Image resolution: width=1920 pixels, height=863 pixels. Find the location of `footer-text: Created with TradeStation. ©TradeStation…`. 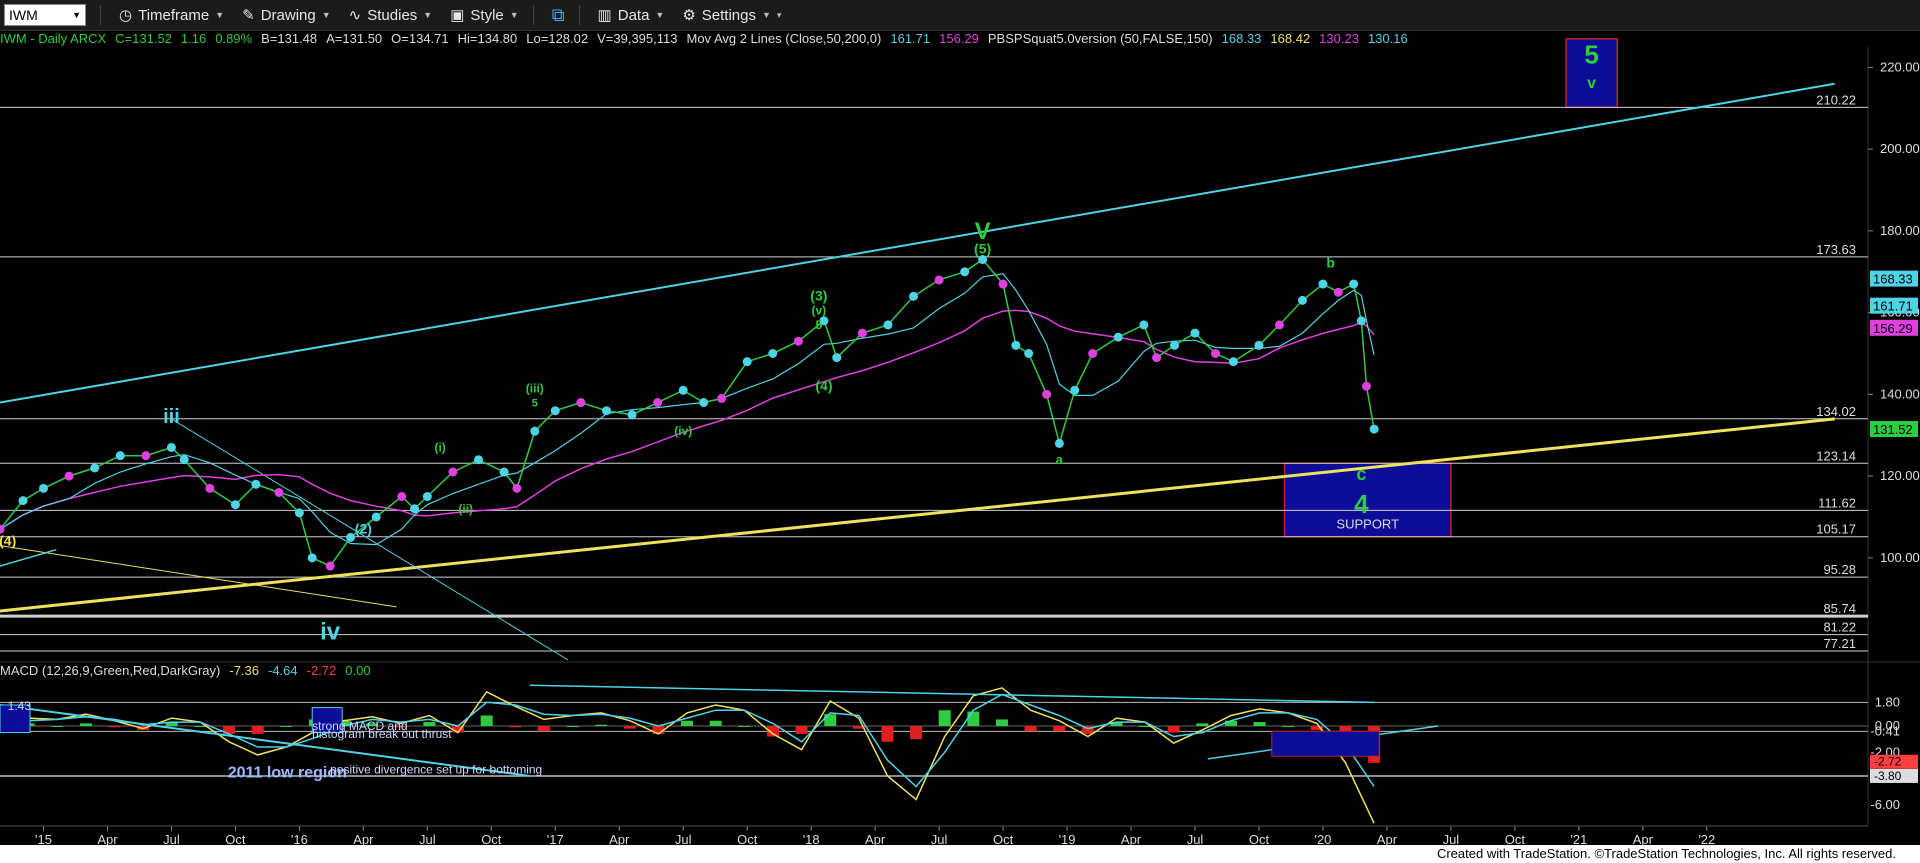

footer-text: Created with TradeStation. ©TradeStation… is located at coordinates (1666, 853).